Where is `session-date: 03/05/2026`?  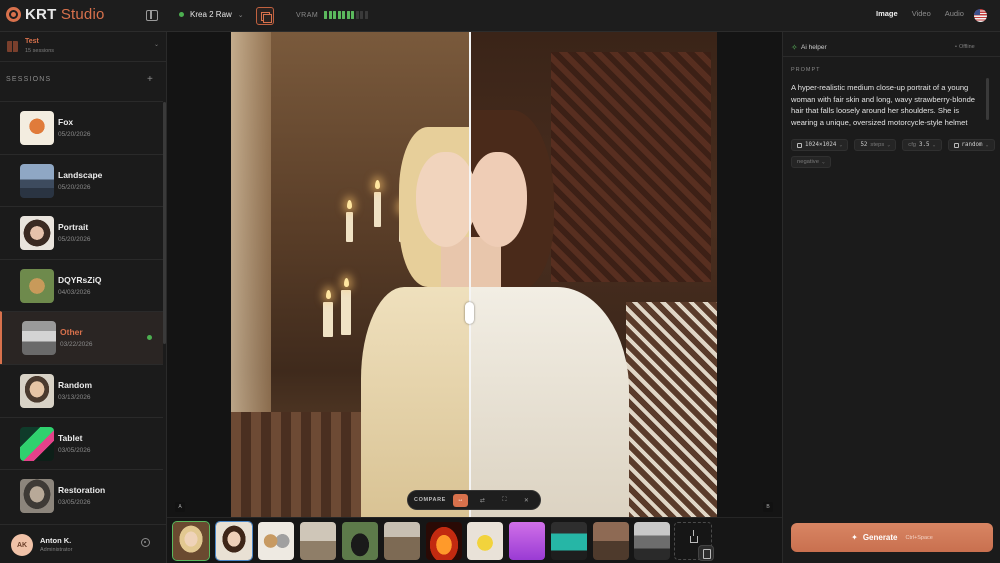 session-date: 03/05/2026 is located at coordinates (74, 450).